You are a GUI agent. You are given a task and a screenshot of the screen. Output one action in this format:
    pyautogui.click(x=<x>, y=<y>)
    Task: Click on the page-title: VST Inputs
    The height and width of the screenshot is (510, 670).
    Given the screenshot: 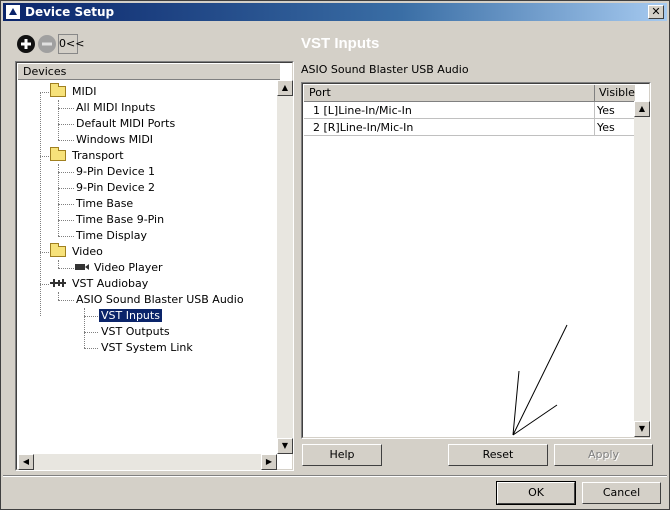 What is the action you would take?
    pyautogui.click(x=340, y=43)
    